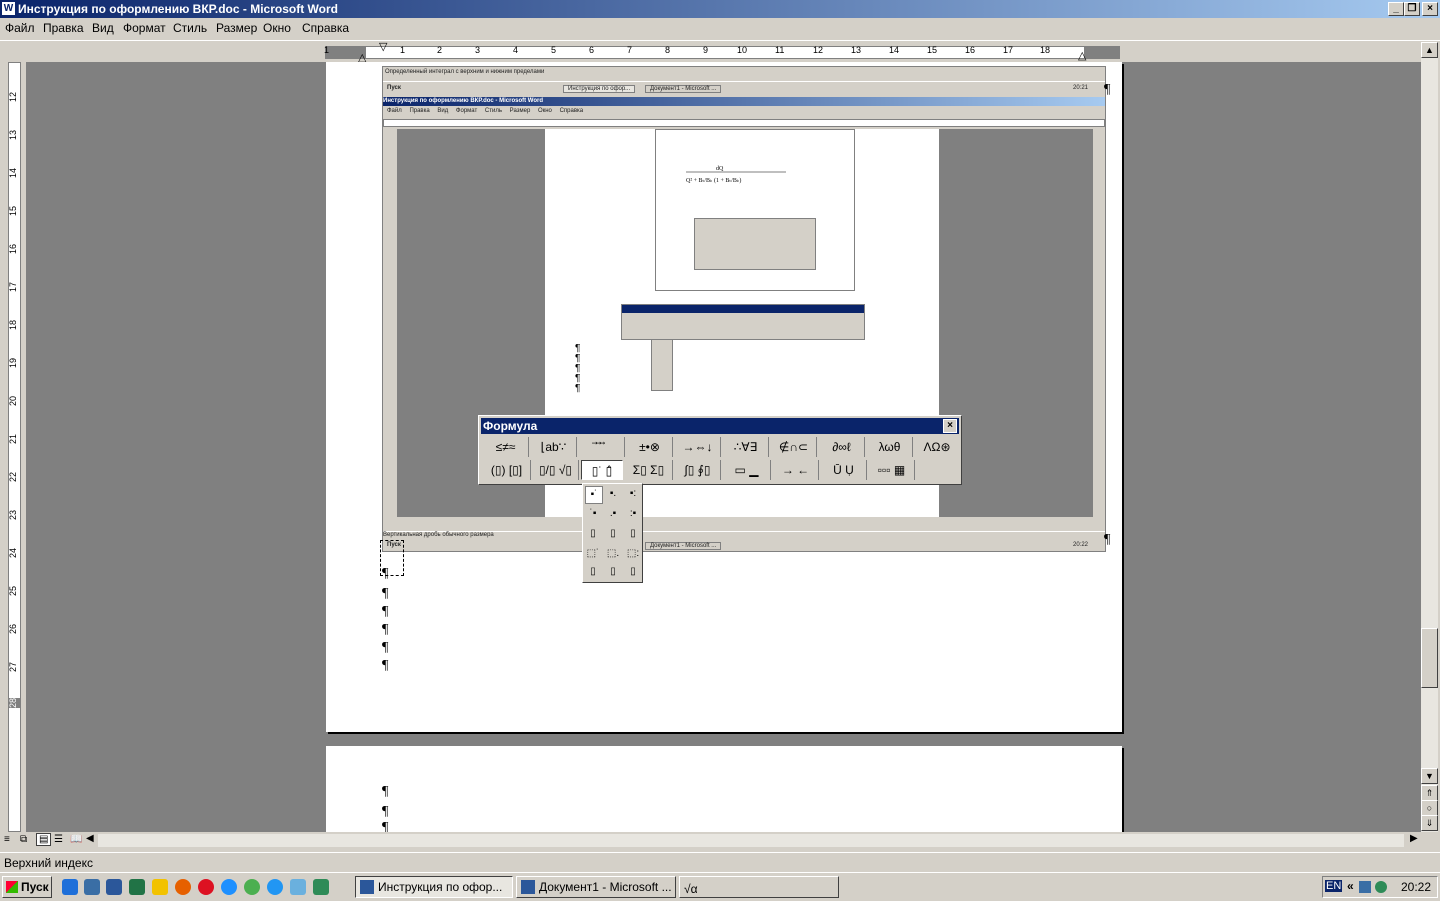 This screenshot has height=901, width=1440. What do you see at coordinates (1081, 88) in the screenshot?
I see `mini-clock1: 20:21` at bounding box center [1081, 88].